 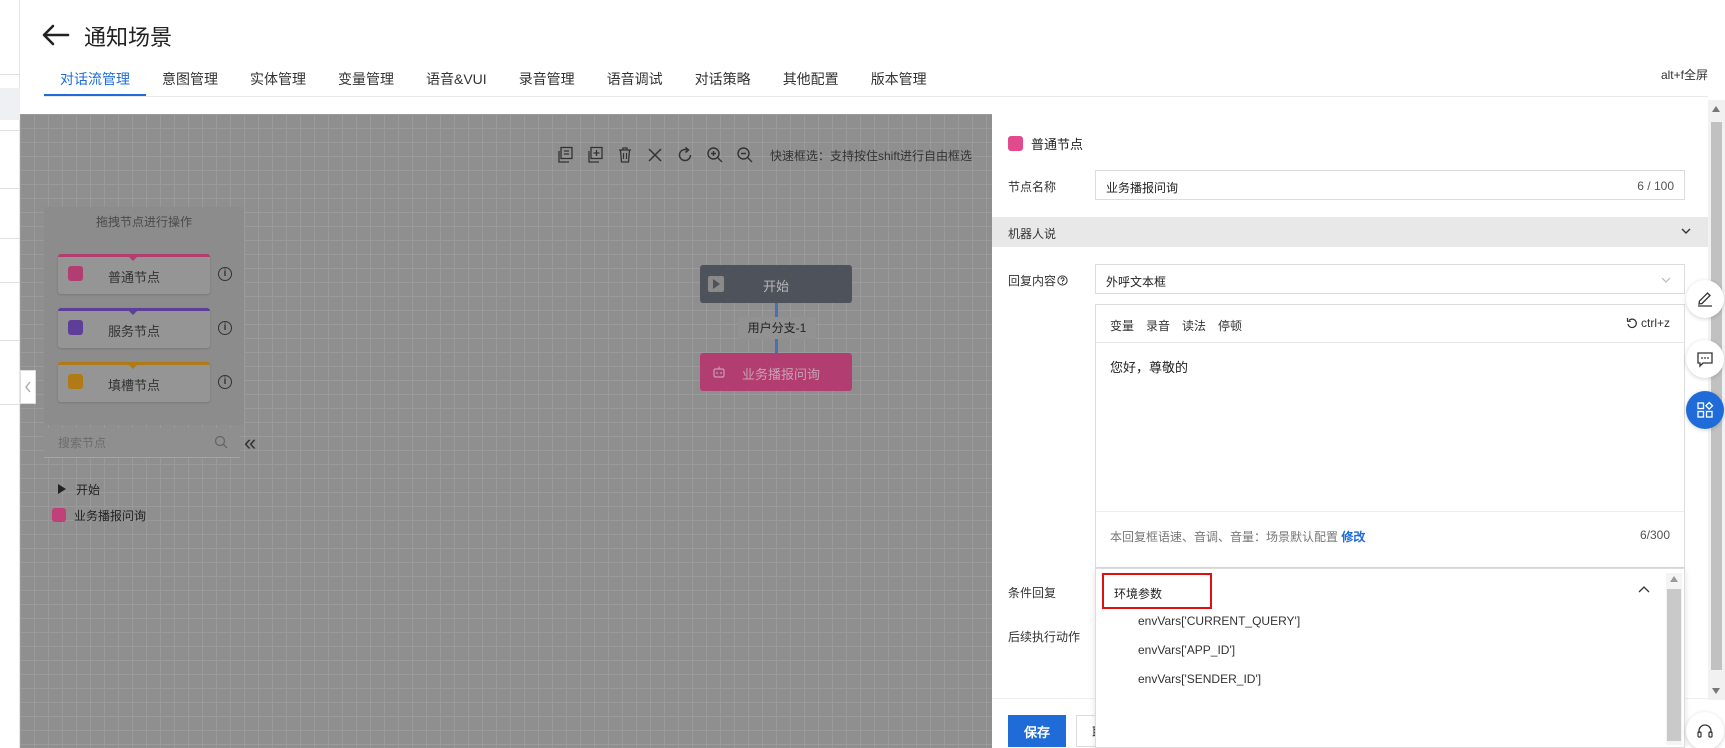 I want to click on search-icon, so click(x=221, y=442).